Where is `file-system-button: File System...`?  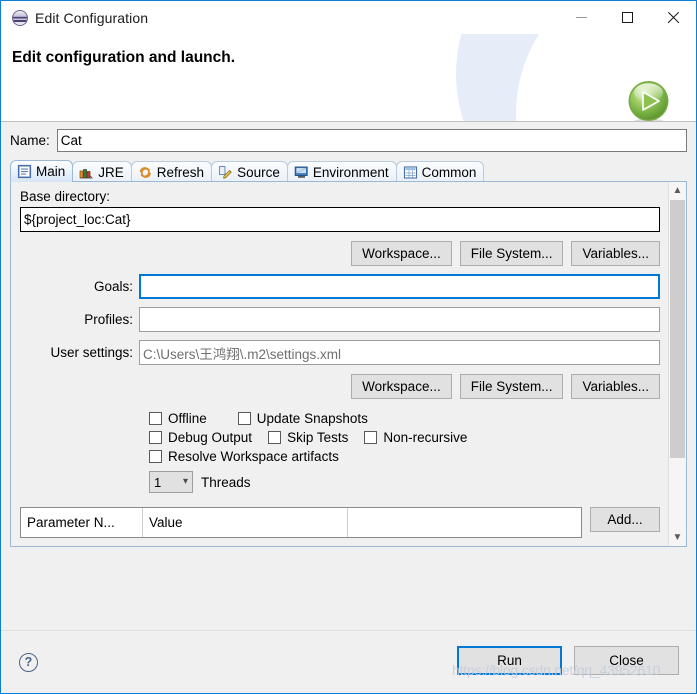 file-system-button: File System... is located at coordinates (511, 253).